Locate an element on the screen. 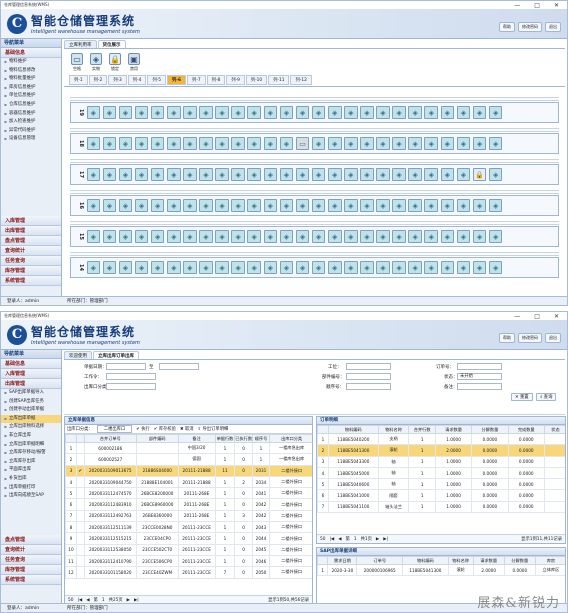  column-tab: 列-5 is located at coordinates (156, 80).